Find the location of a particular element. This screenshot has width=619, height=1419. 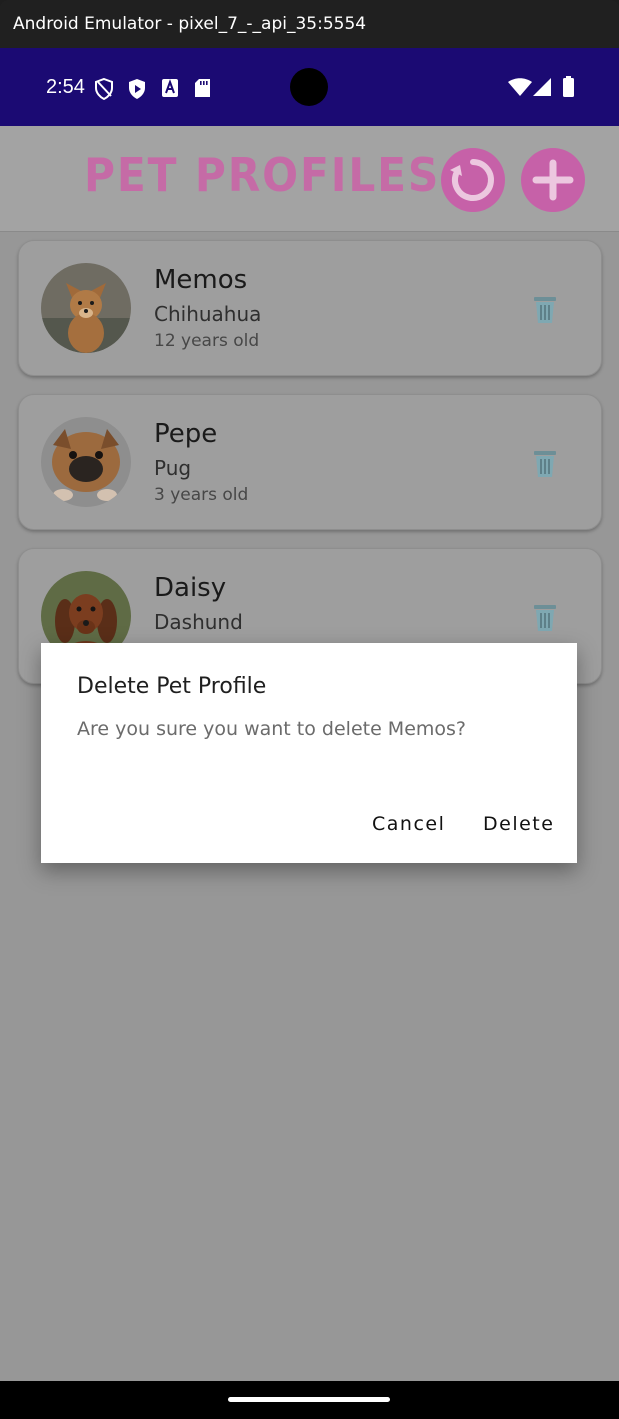

emulator-title-bar: Android Emulator - pixel_7_-_api_35:5554 is located at coordinates (309, 24).